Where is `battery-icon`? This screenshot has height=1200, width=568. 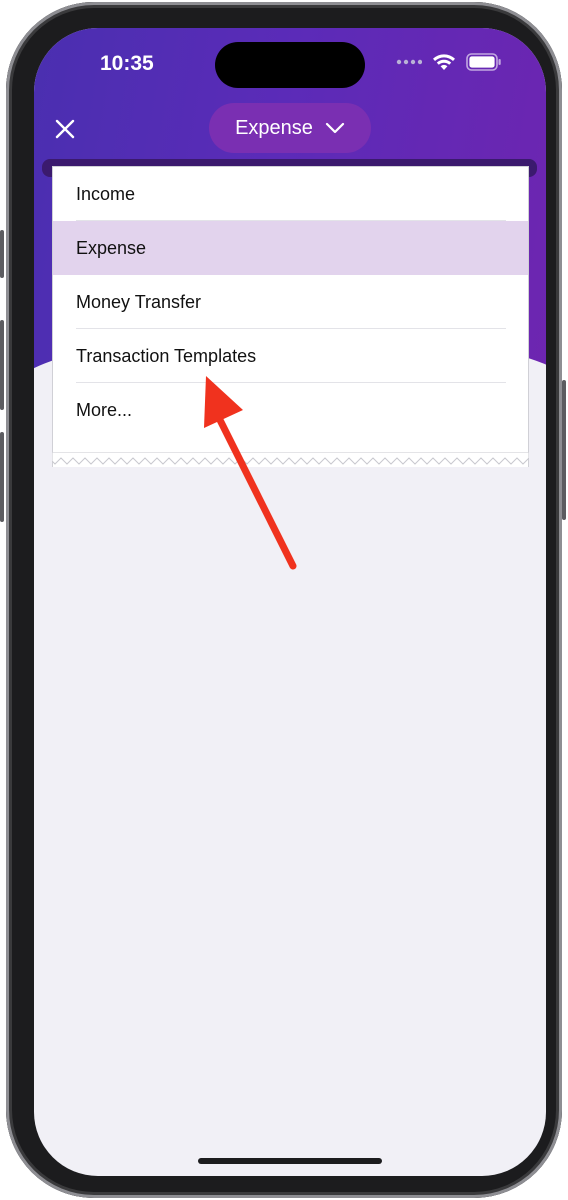
battery-icon is located at coordinates (483, 62).